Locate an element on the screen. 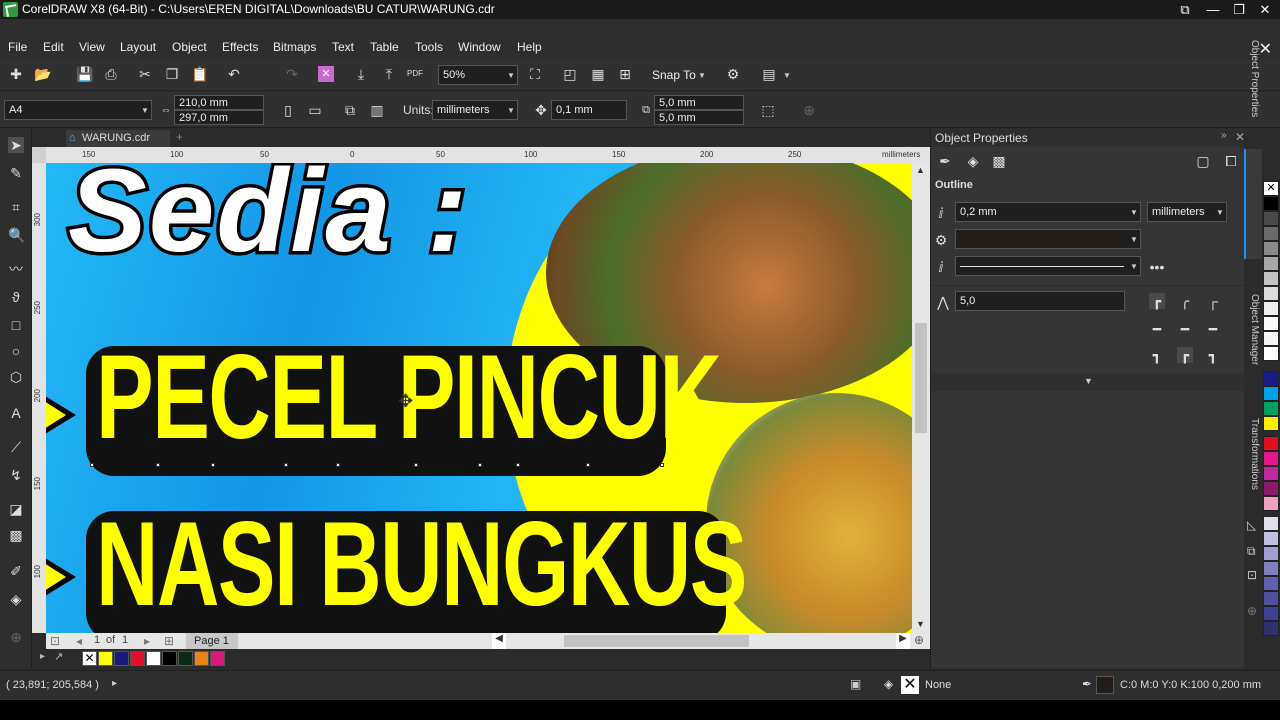 The height and width of the screenshot is (720, 1280). zoom-dropdown-icon: ▼ is located at coordinates (511, 75).